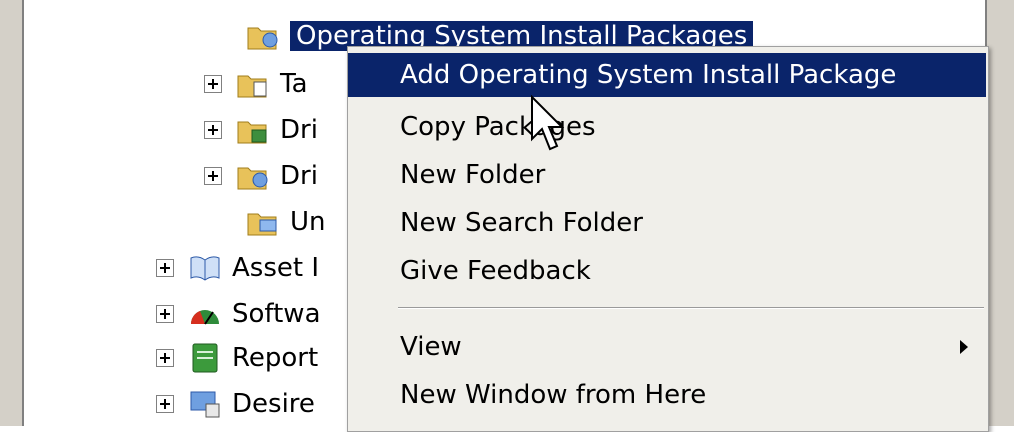 Image resolution: width=1014 pixels, height=432 pixels. Describe the element at coordinates (667, 175) in the screenshot. I see `menu-item-new-folder: New Folder` at that location.